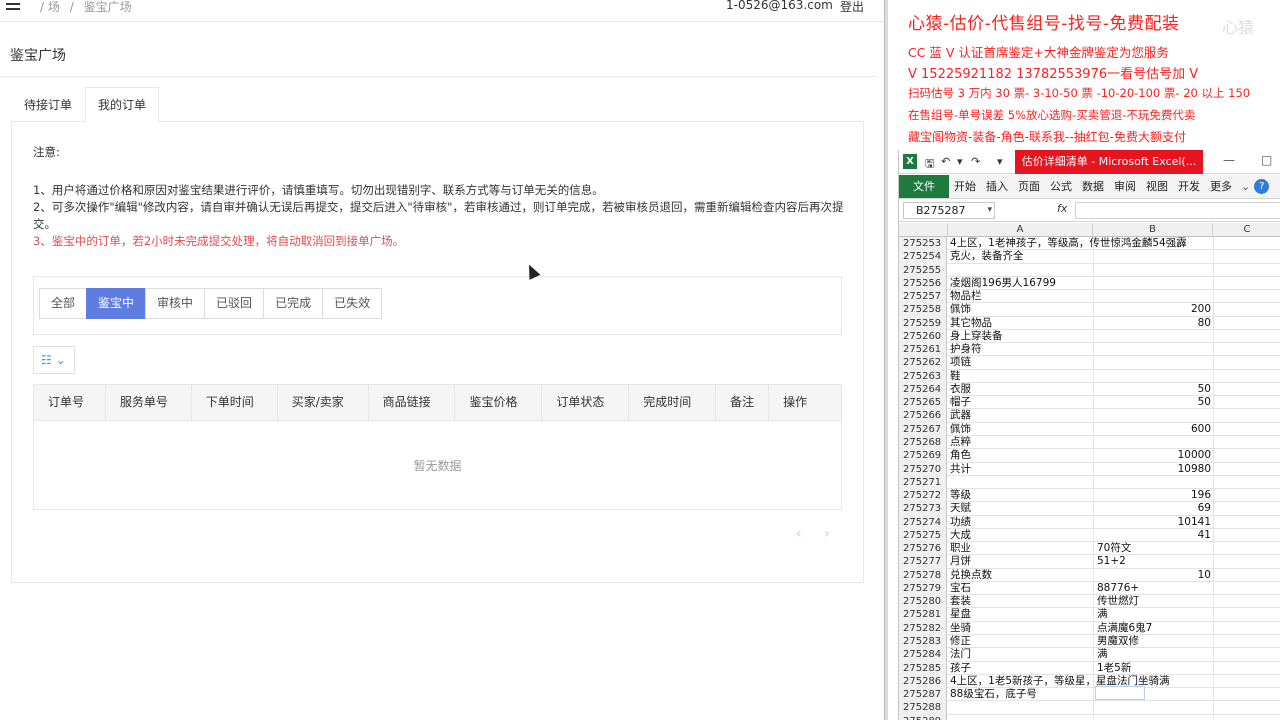  What do you see at coordinates (960, 561) in the screenshot?
I see `cell-a: 月饼` at bounding box center [960, 561].